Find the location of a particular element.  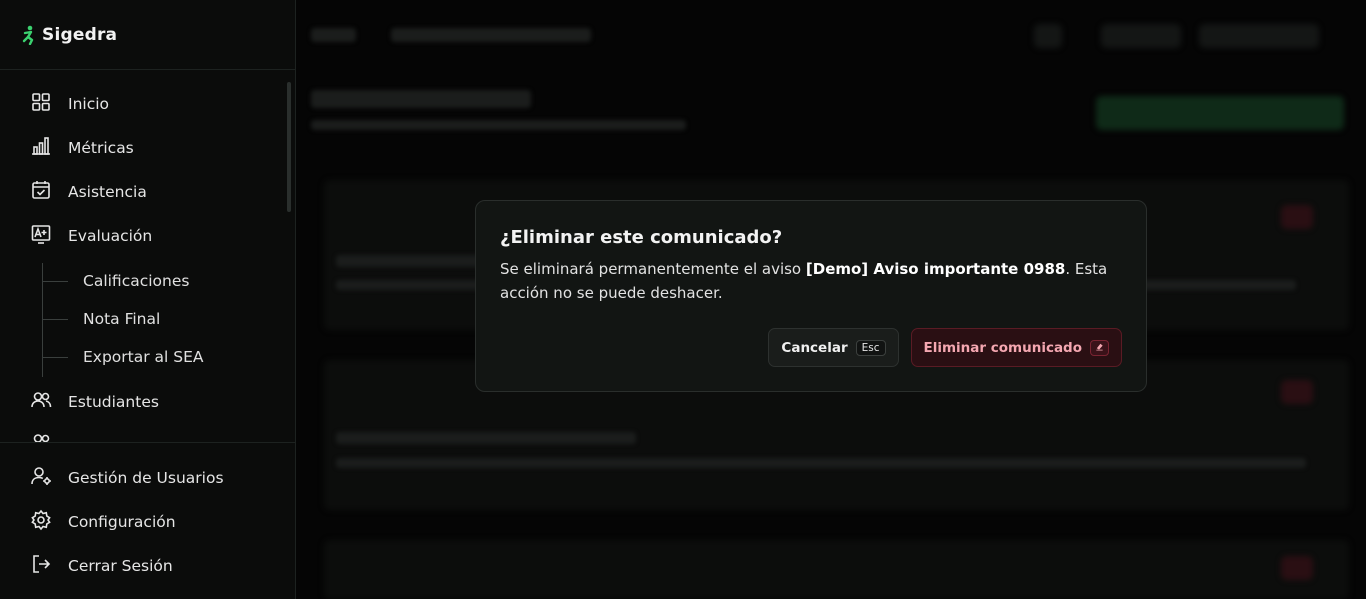

calendar-check-icon is located at coordinates (41, 192).